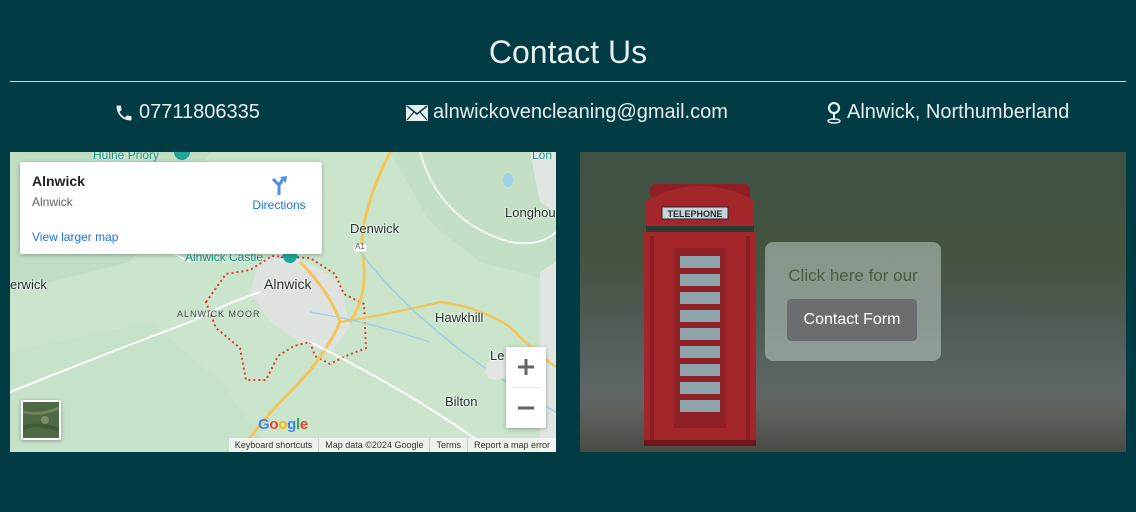 The width and height of the screenshot is (1136, 512). What do you see at coordinates (28, 284) in the screenshot?
I see `erwick-label: erwick` at bounding box center [28, 284].